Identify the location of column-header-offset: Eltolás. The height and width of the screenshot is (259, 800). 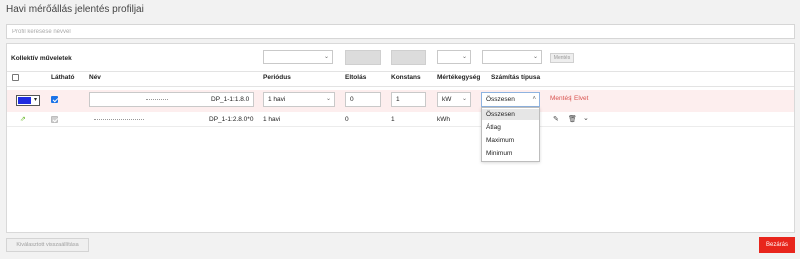
(356, 77).